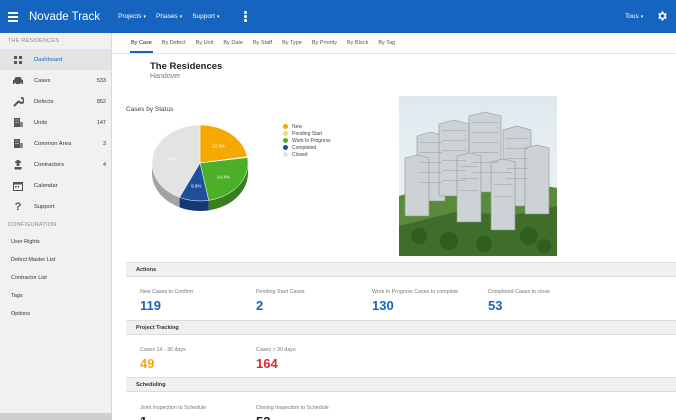 The image size is (676, 420). What do you see at coordinates (292, 417) in the screenshot?
I see `stat-value: 53` at bounding box center [292, 417].